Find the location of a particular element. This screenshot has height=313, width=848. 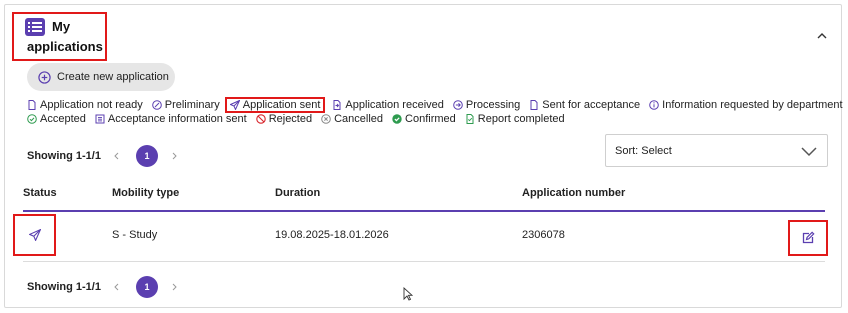

row-mobility-type: S - Study is located at coordinates (135, 235).